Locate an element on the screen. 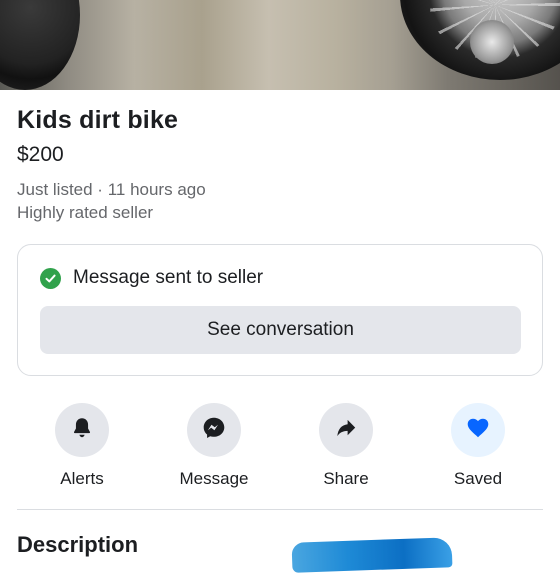  message-status-text: Message sent to seller is located at coordinates (168, 277).